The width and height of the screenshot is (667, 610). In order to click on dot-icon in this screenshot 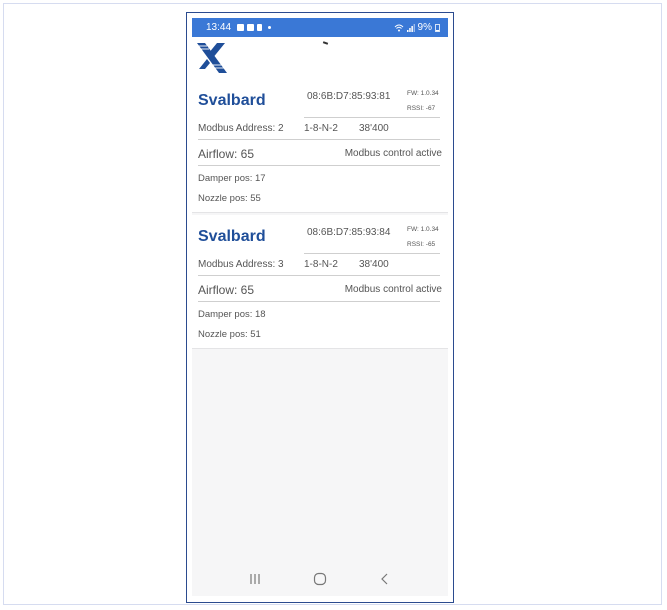, I will do `click(270, 27)`.